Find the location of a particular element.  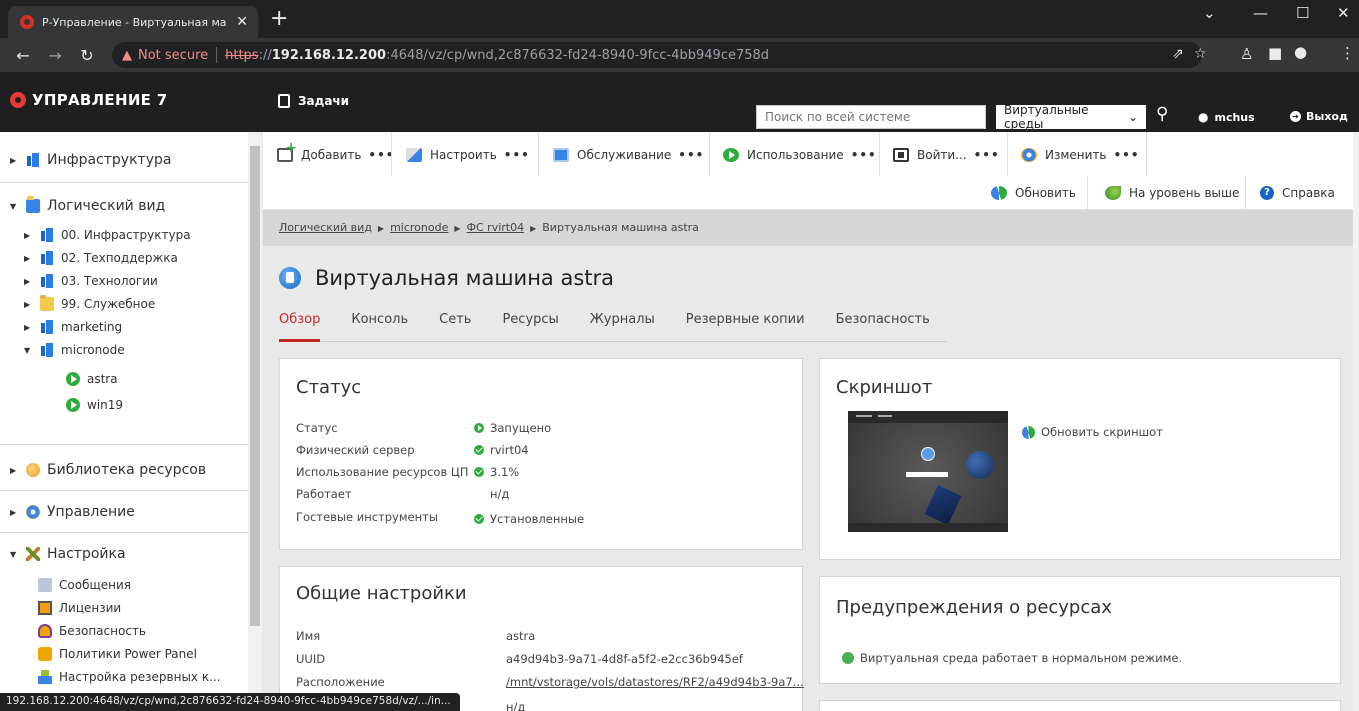

back-icon: ← is located at coordinates (23, 55).